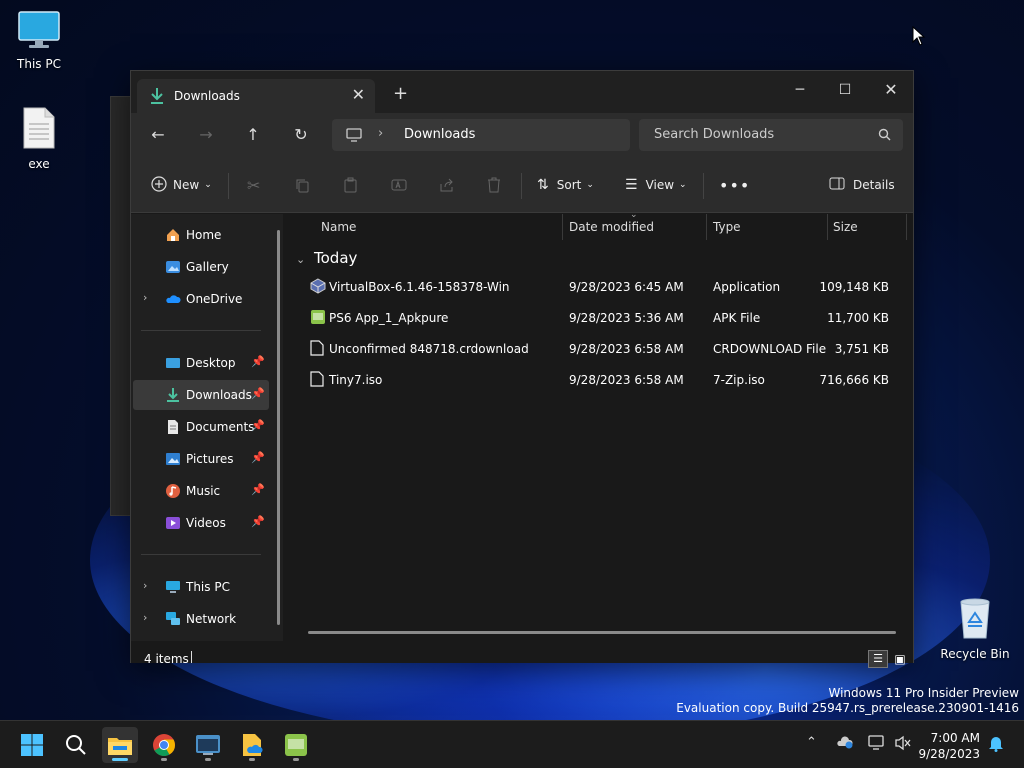 The image size is (1024, 768). Describe the element at coordinates (811, 742) in the screenshot. I see `chevron-up-icon: ⌃` at that location.